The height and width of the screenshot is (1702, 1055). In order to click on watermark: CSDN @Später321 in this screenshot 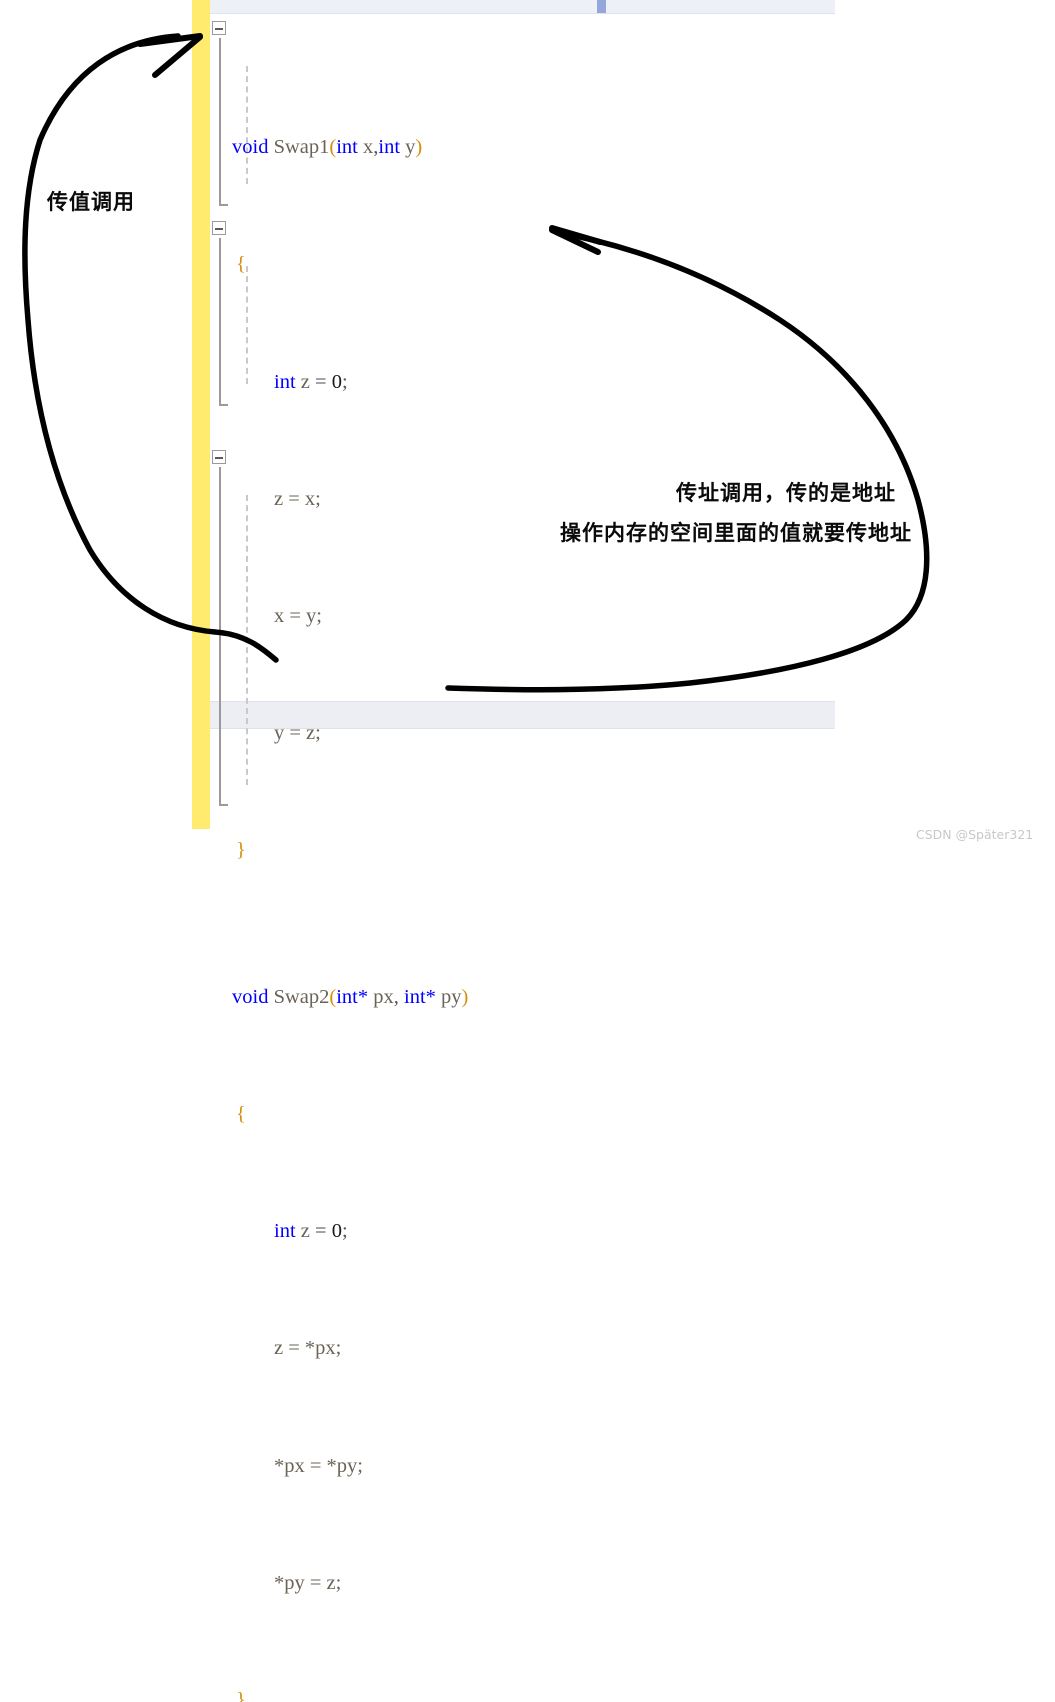, I will do `click(975, 834)`.